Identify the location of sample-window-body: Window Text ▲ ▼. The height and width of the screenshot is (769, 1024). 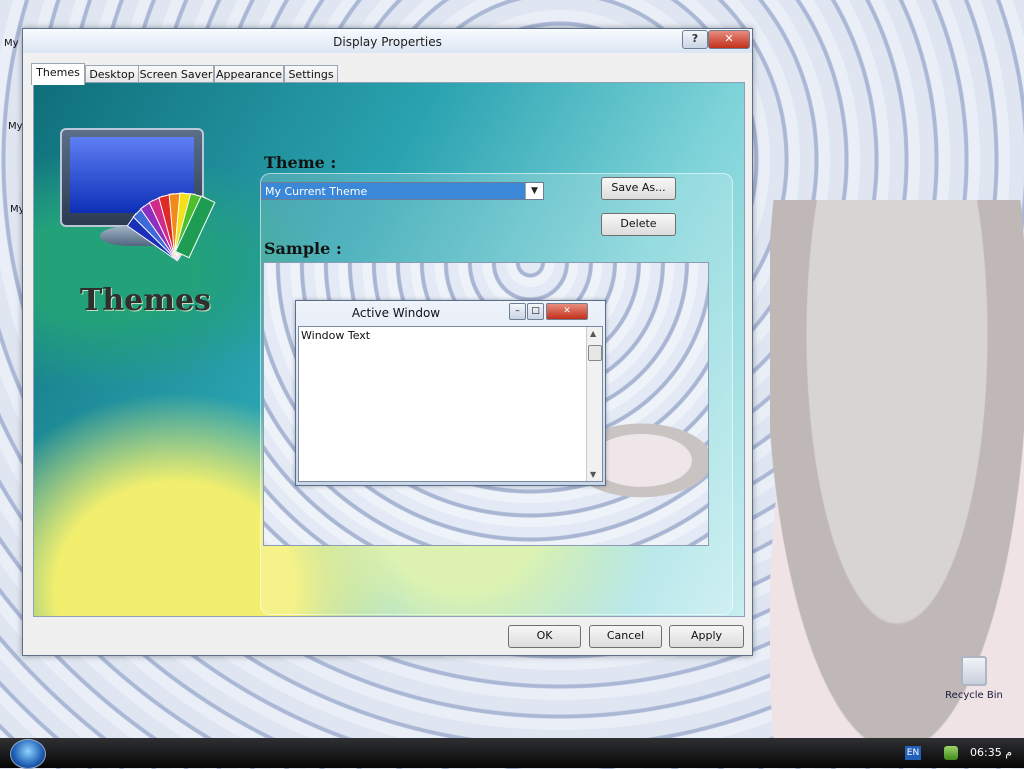
(450, 404).